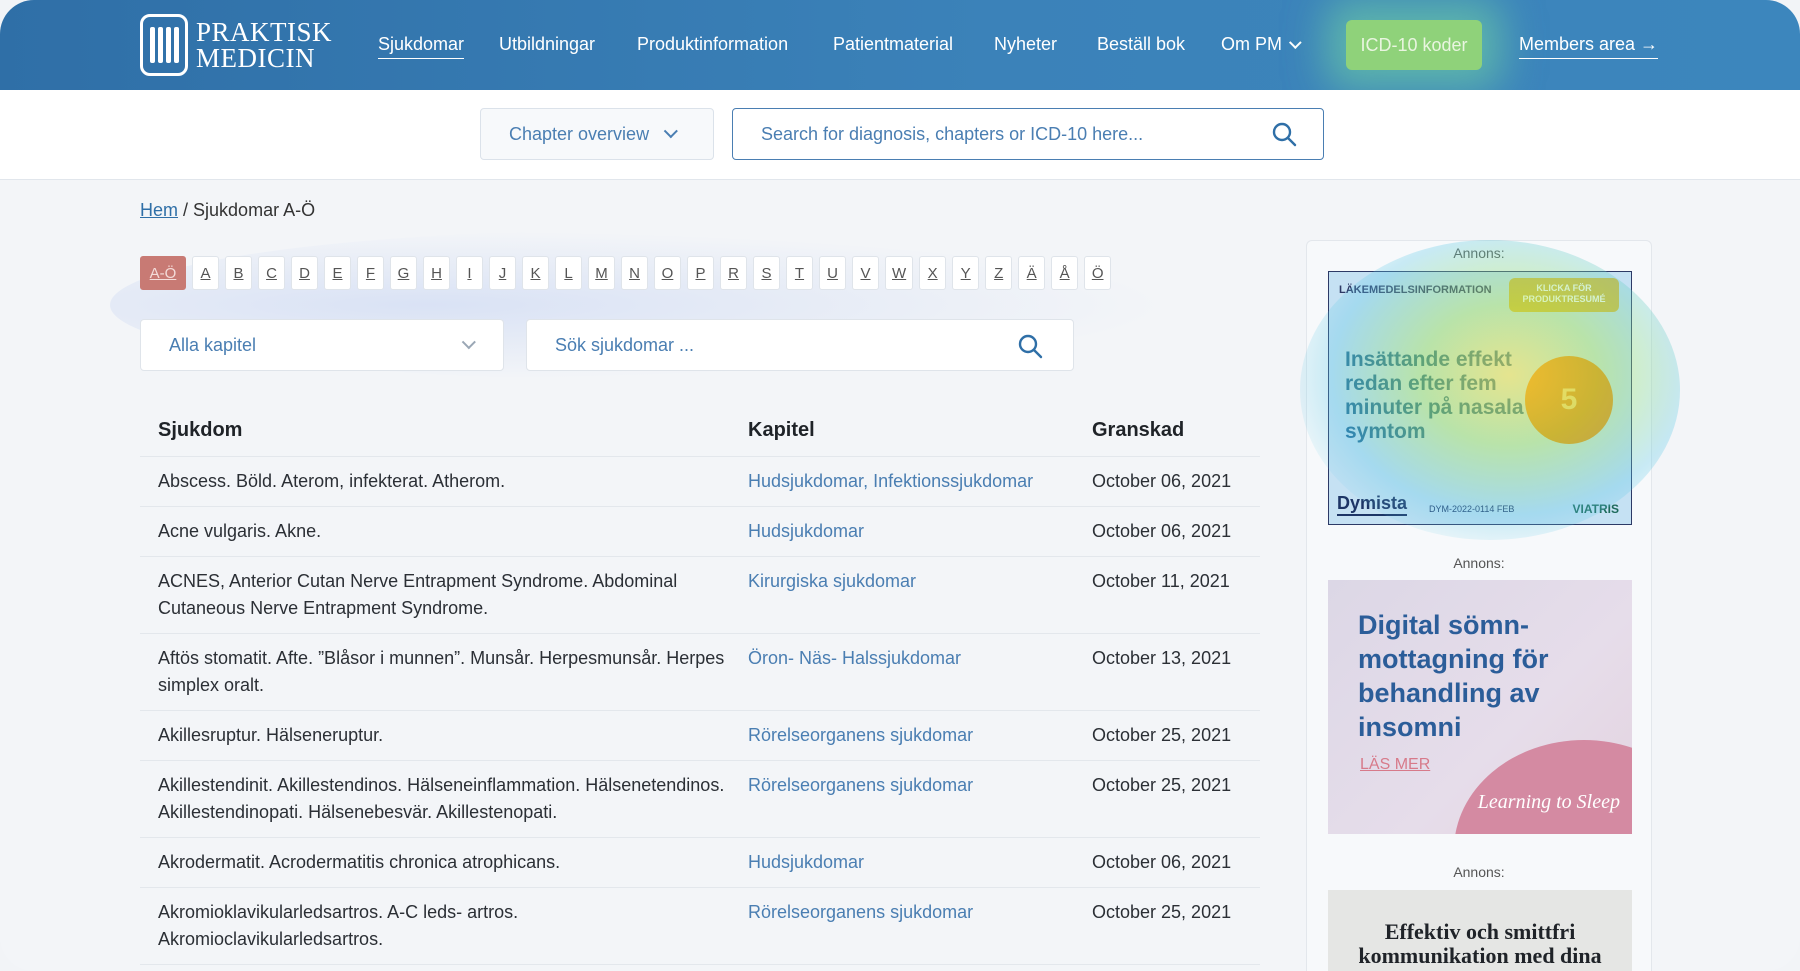  Describe the element at coordinates (999, 273) in the screenshot. I see `letter-filter-25: Z` at that location.